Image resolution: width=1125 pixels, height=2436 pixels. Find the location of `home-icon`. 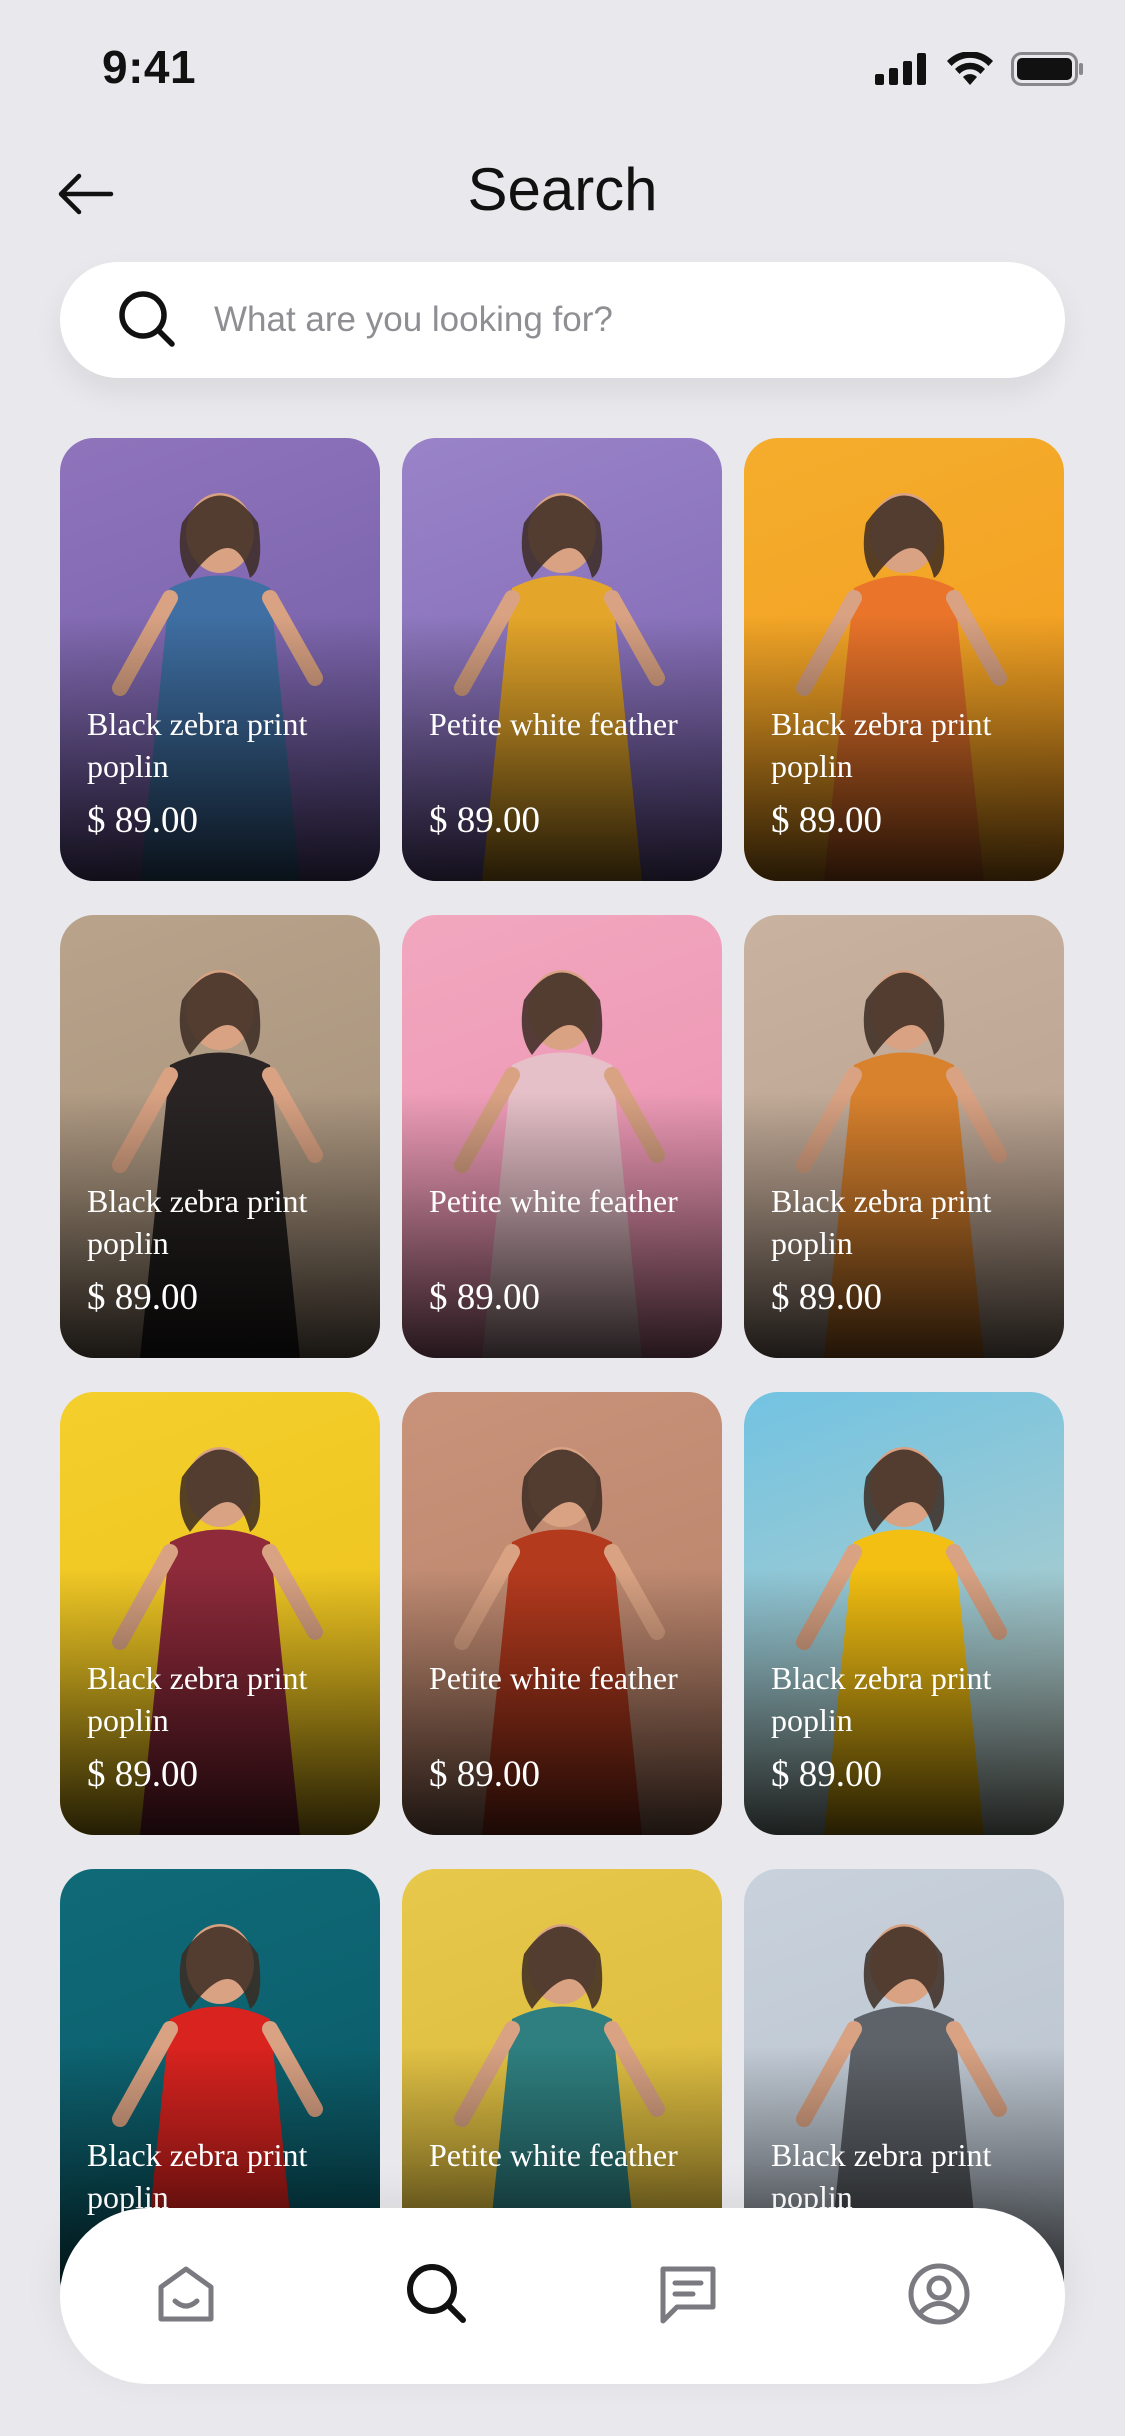

home-icon is located at coordinates (186, 2296).